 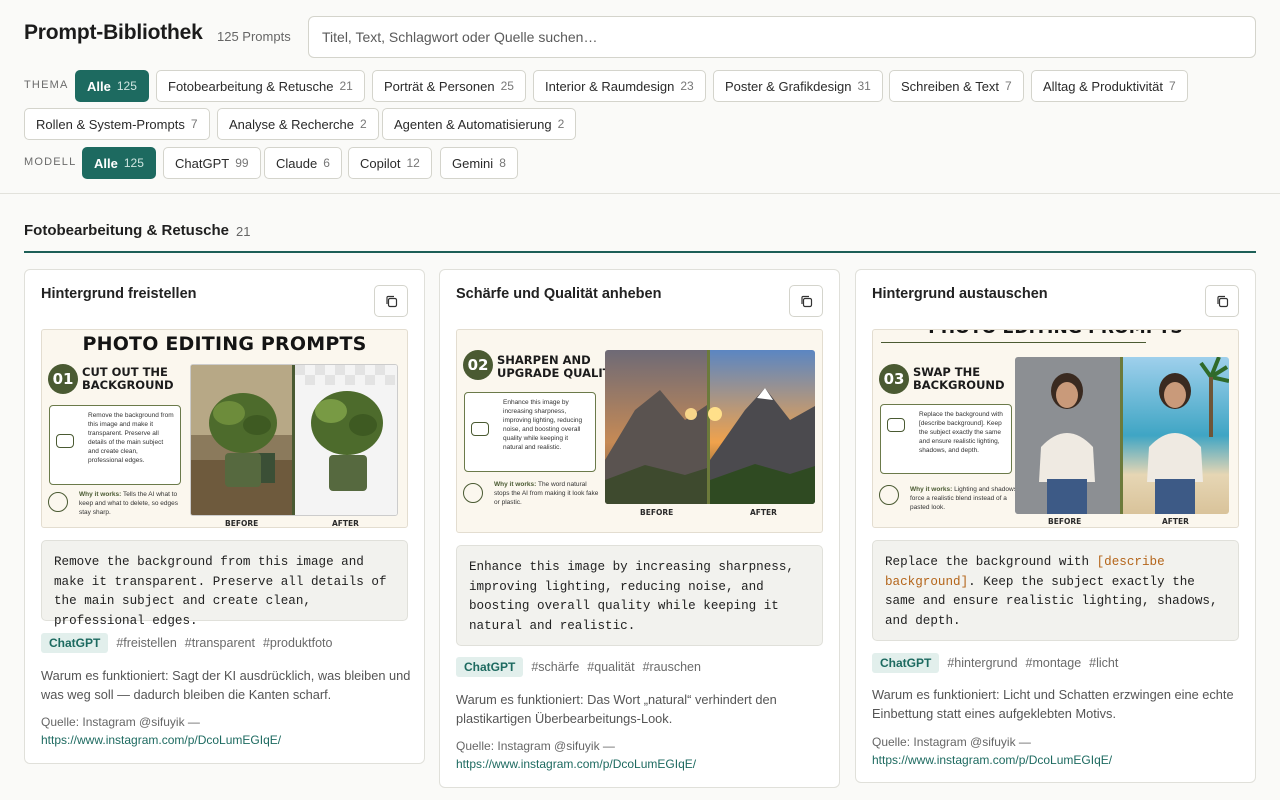 I want to click on tag: #licht, so click(x=1103, y=663).